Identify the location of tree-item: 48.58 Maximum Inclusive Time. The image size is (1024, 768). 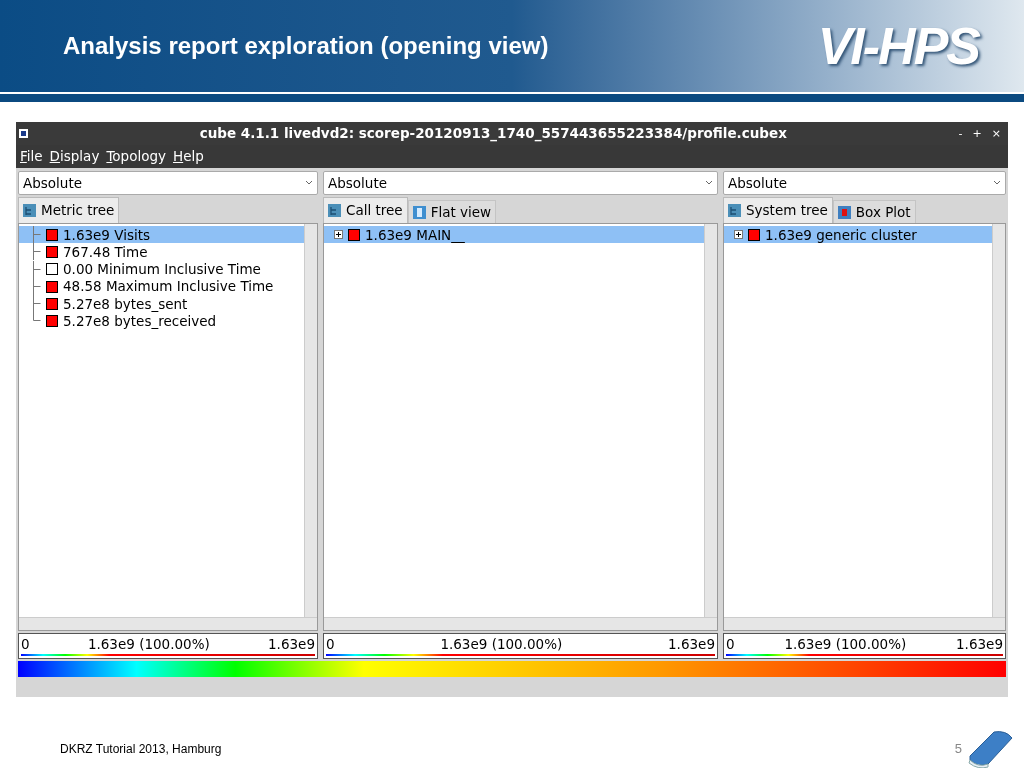
(161, 286).